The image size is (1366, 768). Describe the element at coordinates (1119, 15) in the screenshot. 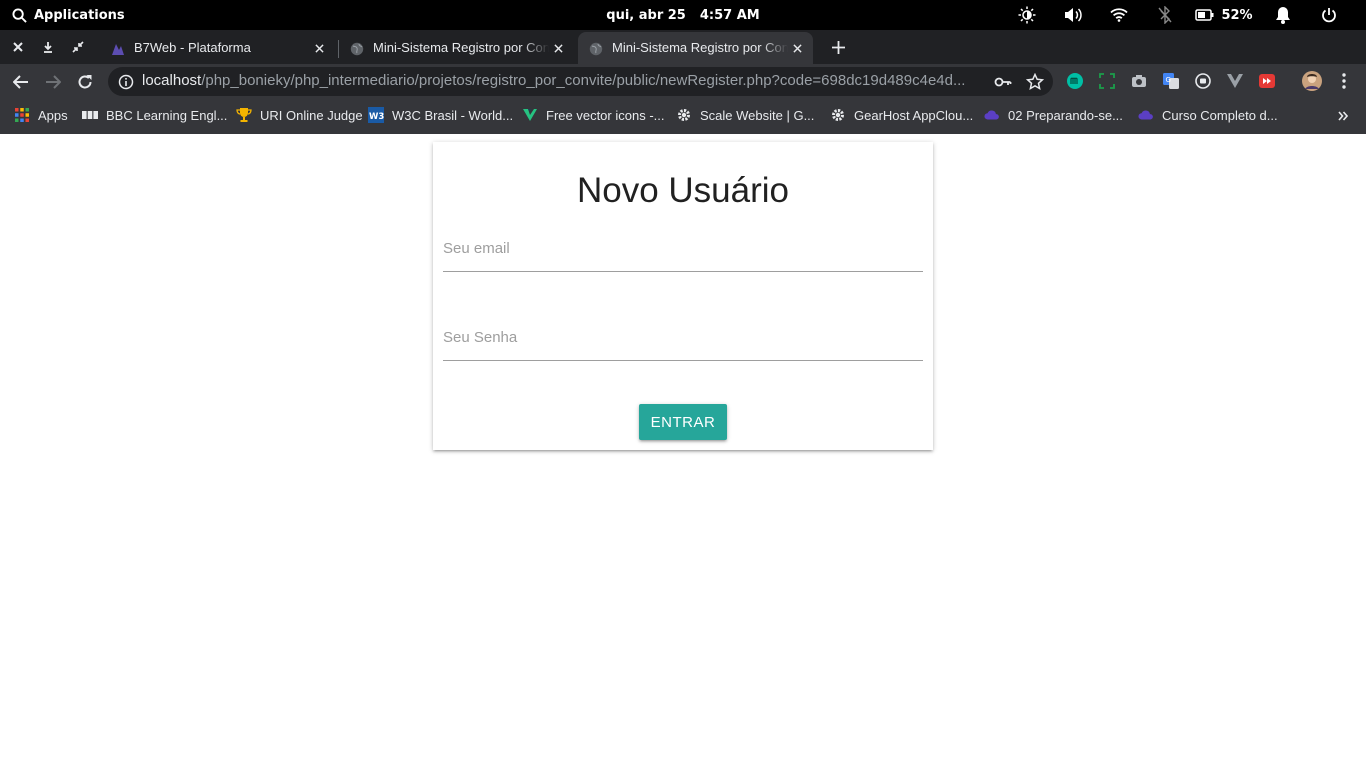

I see `wifi-icon` at that location.